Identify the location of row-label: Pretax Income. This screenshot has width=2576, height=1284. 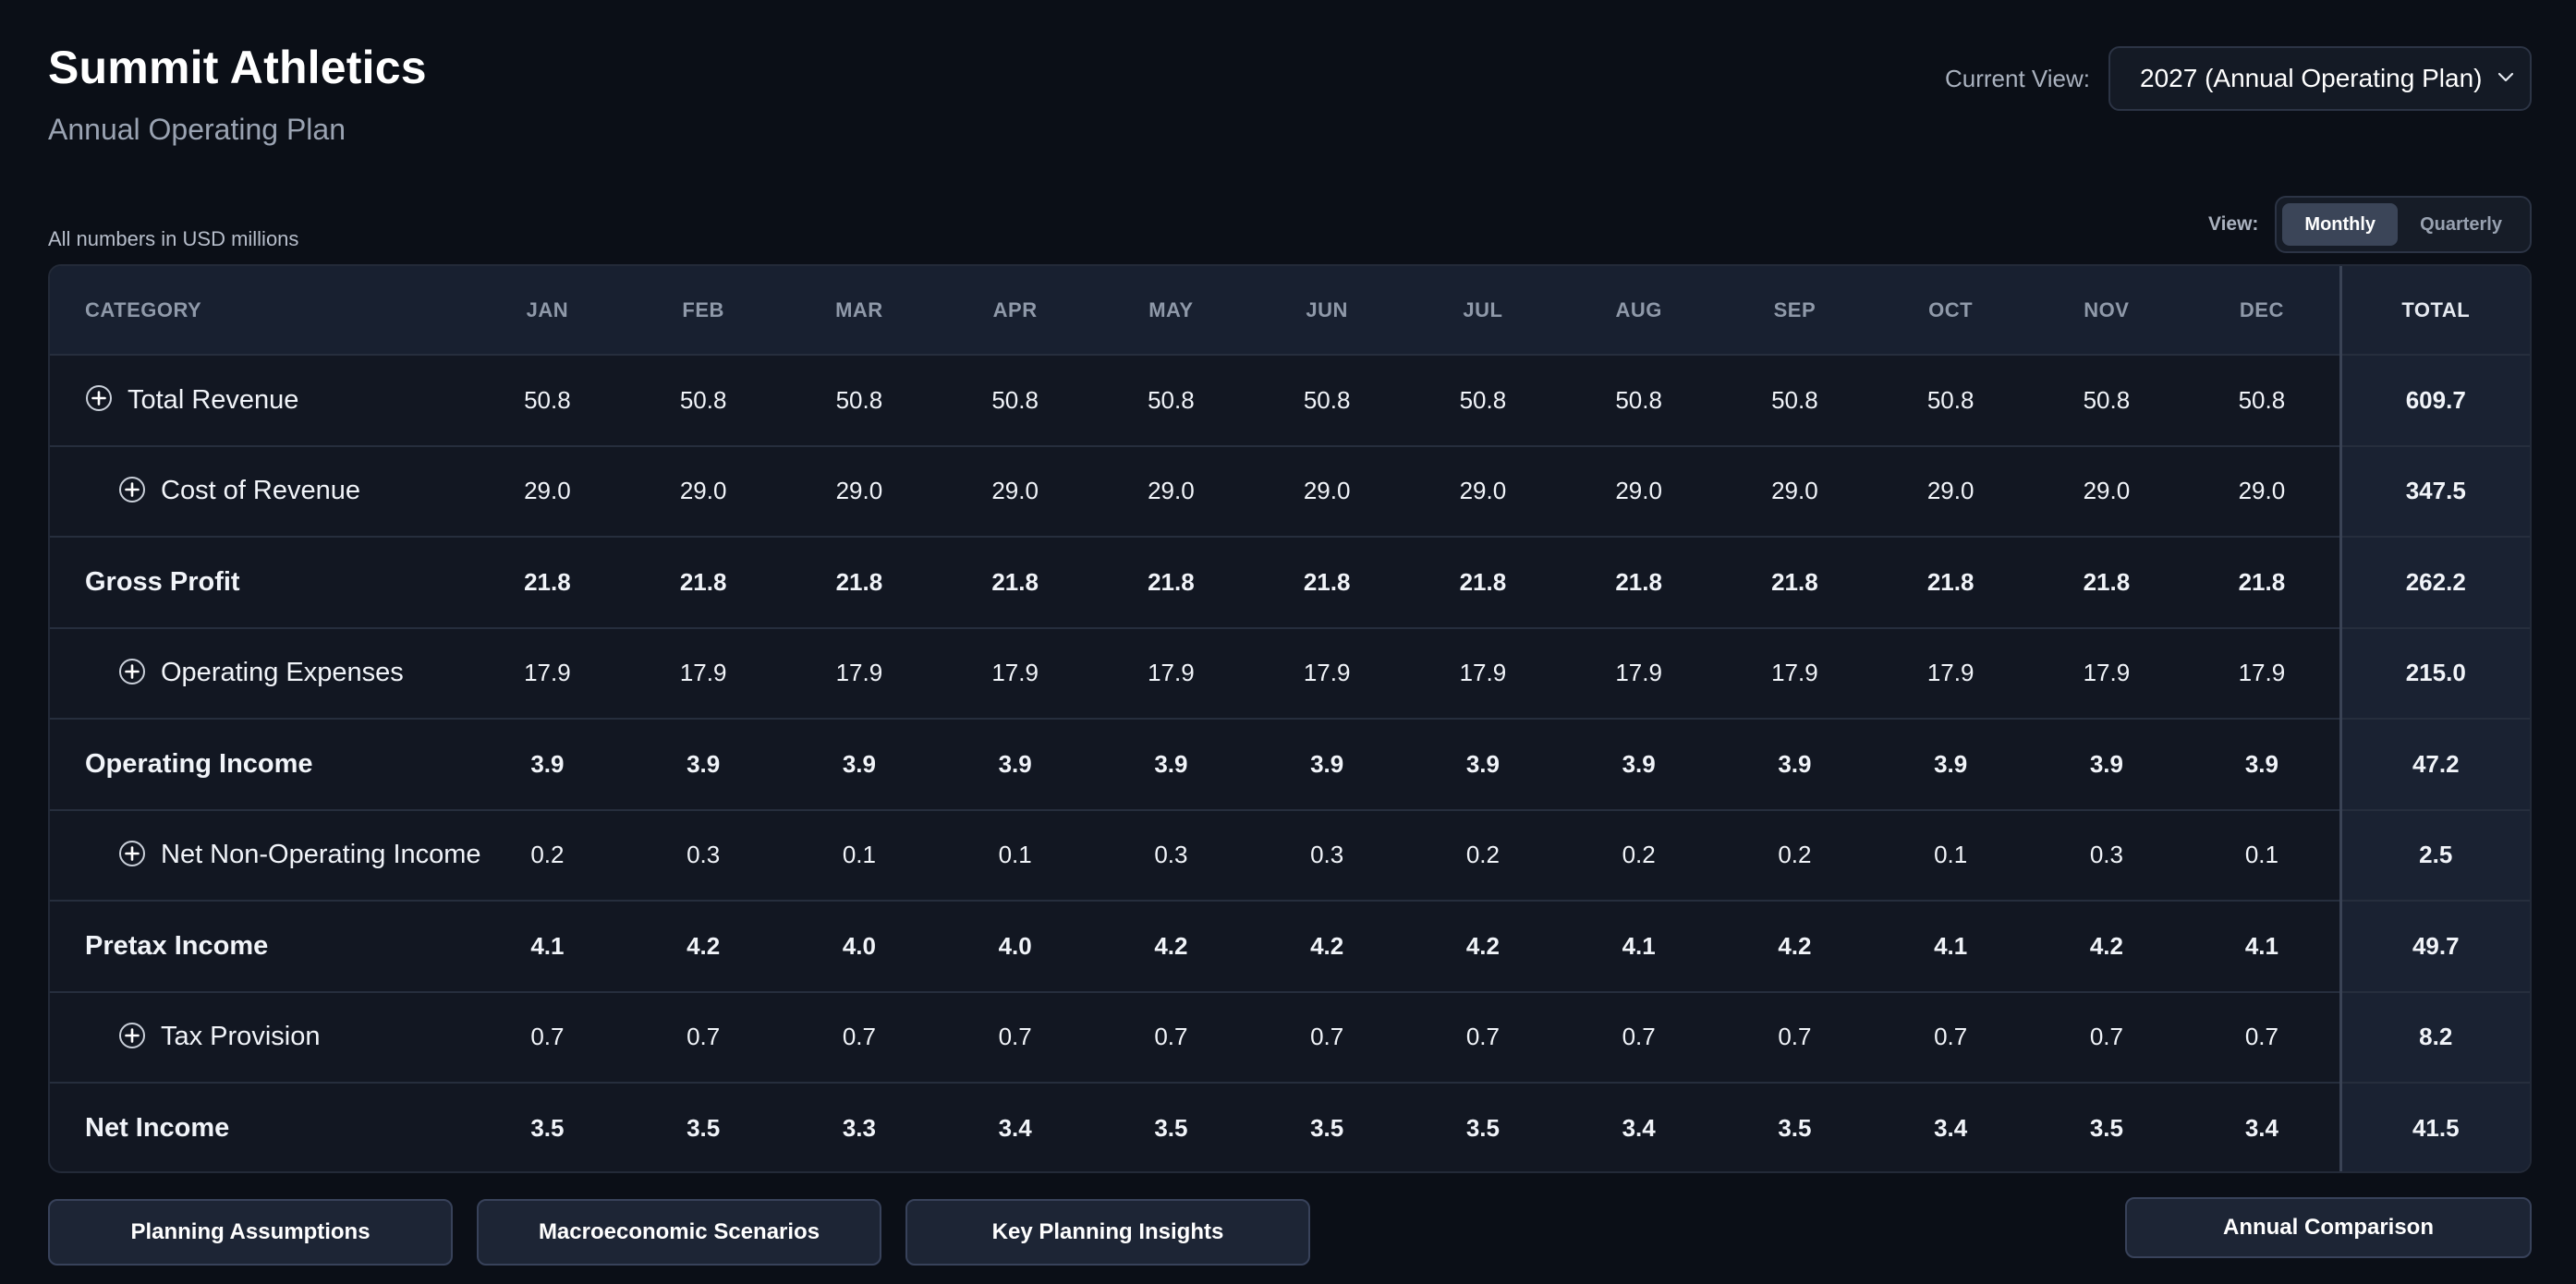
(177, 945).